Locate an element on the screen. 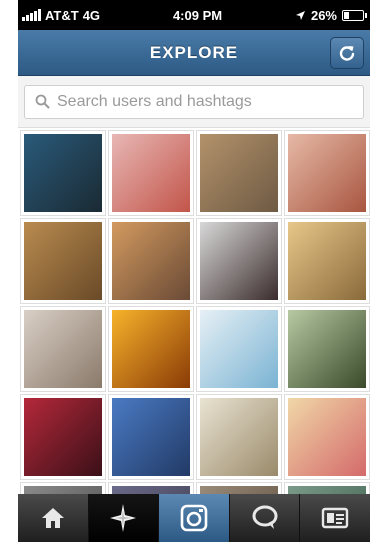 The height and width of the screenshot is (542, 370). photo-tv-cartoon is located at coordinates (327, 173).